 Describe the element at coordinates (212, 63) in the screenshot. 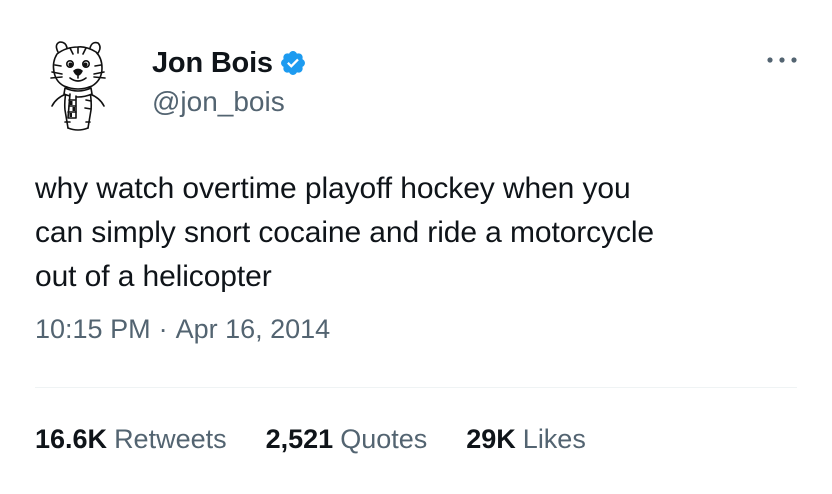

I see `author-display-name: Jon Bois` at that location.